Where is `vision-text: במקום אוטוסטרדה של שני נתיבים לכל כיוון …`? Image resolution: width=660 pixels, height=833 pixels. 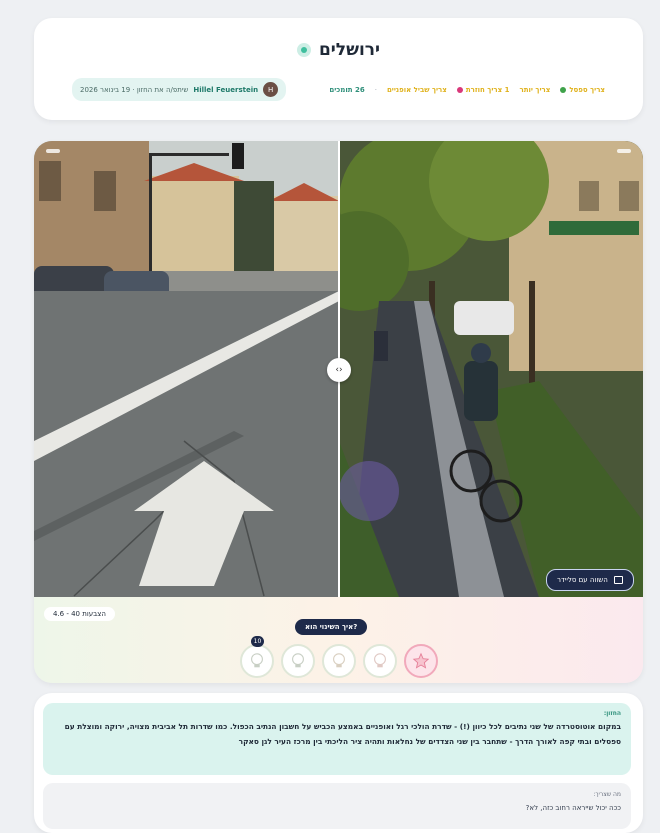
vision-text: במקום אוטוסטרדה של שני נתיבים לכל כיוון … is located at coordinates (342, 734).